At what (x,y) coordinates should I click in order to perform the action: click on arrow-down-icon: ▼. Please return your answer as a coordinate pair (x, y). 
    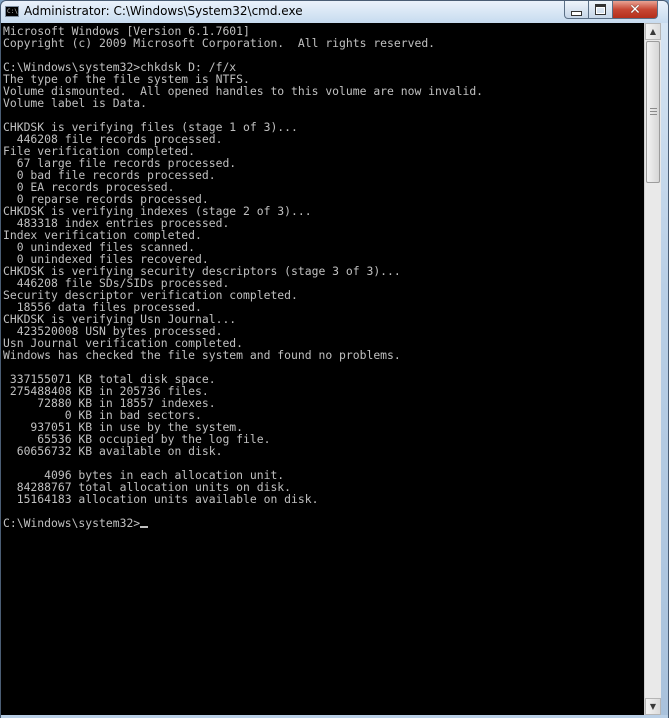
    Looking at the image, I should click on (653, 706).